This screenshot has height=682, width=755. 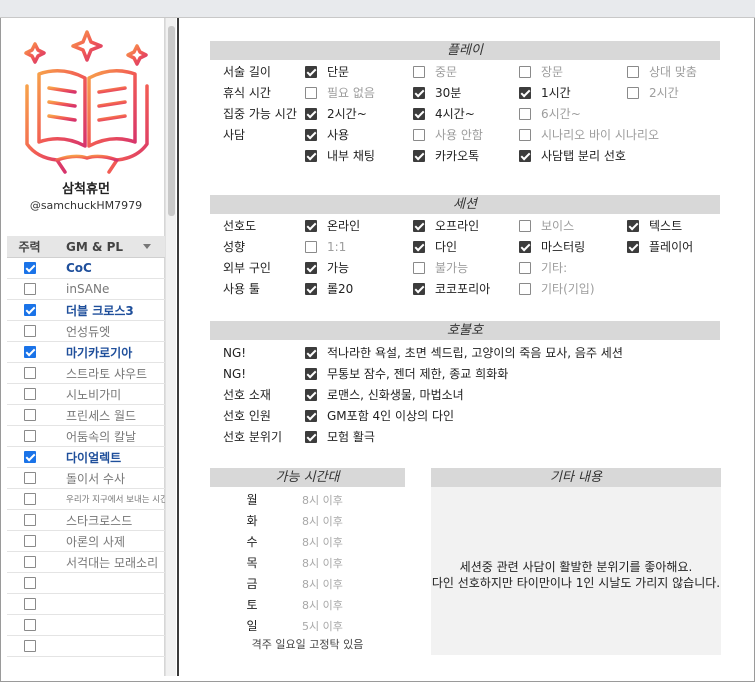 What do you see at coordinates (660, 246) in the screenshot?
I see `session-option: 플레이어` at bounding box center [660, 246].